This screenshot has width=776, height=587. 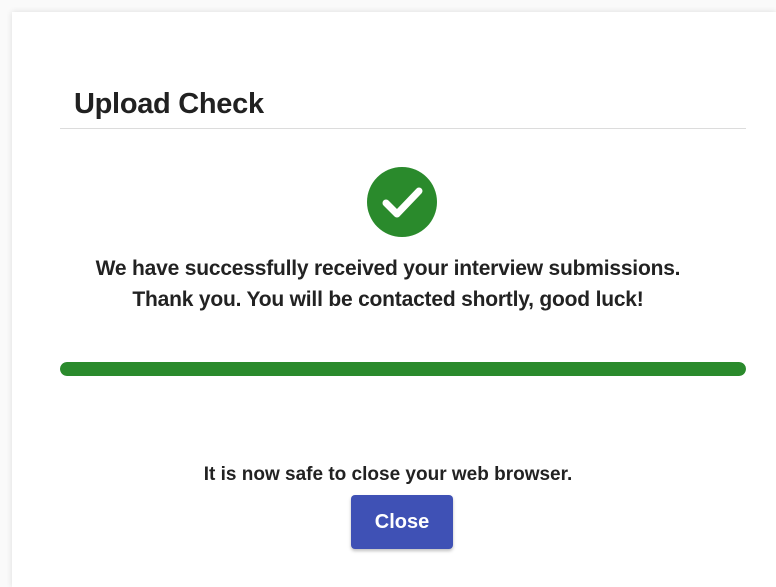 I want to click on upload-progress-fill, so click(x=403, y=369).